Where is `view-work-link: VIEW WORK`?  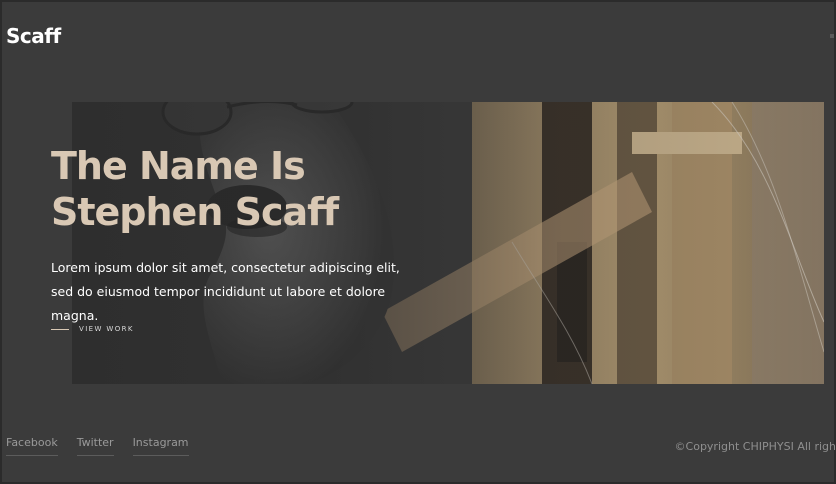 view-work-link: VIEW WORK is located at coordinates (92, 329).